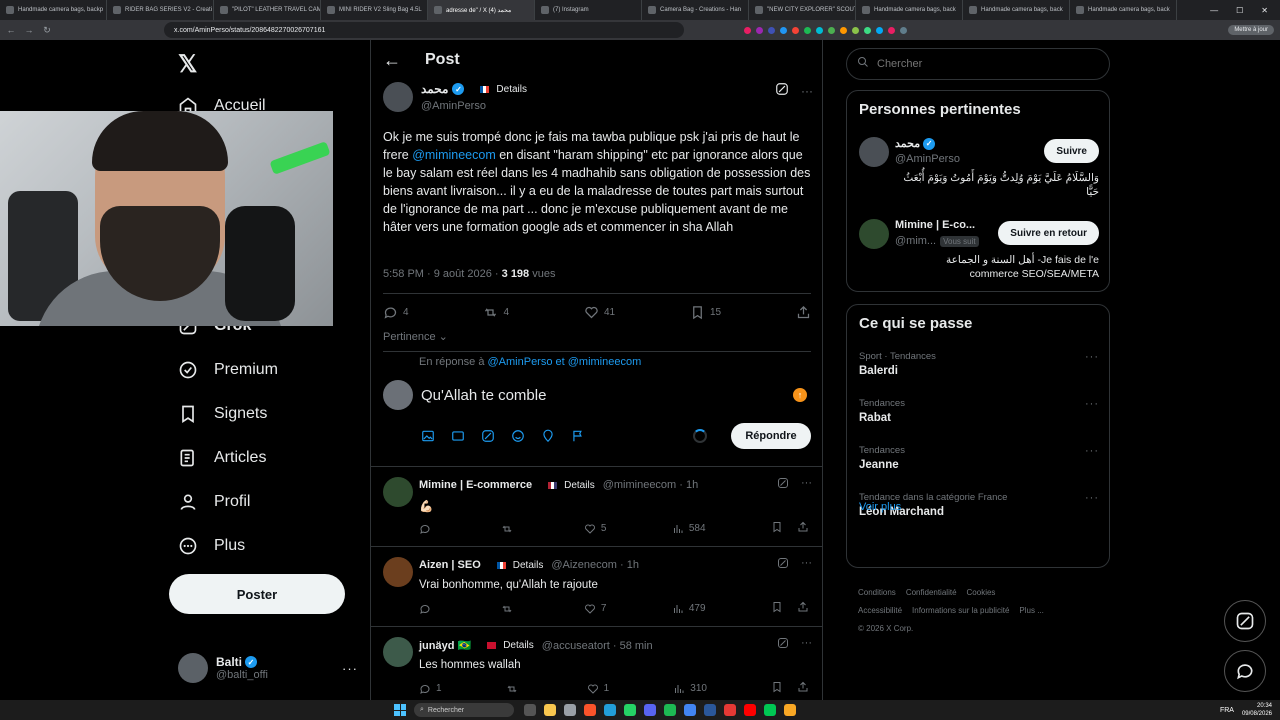 This screenshot has height=720, width=1280. I want to click on footer-link: Cookies, so click(981, 592).